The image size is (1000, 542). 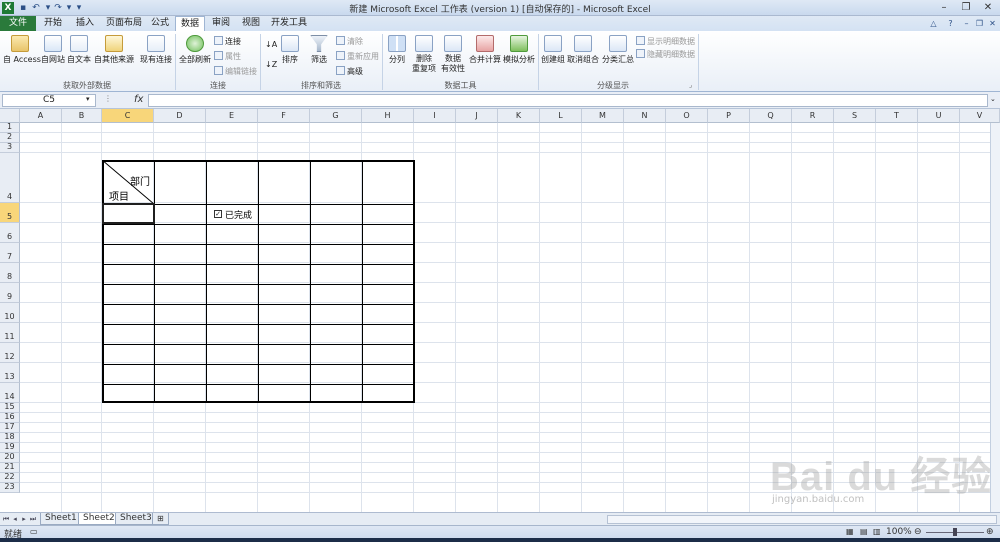 What do you see at coordinates (388, 116) in the screenshot?
I see `column-header-h: H` at bounding box center [388, 116].